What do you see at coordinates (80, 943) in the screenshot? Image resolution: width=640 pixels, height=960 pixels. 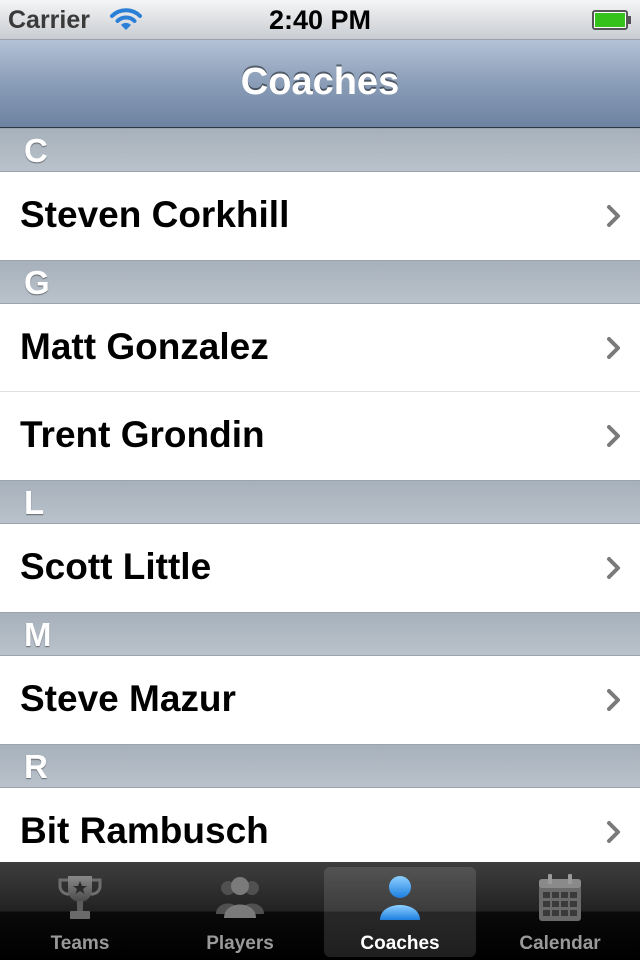 I see `tab-label: Teams` at bounding box center [80, 943].